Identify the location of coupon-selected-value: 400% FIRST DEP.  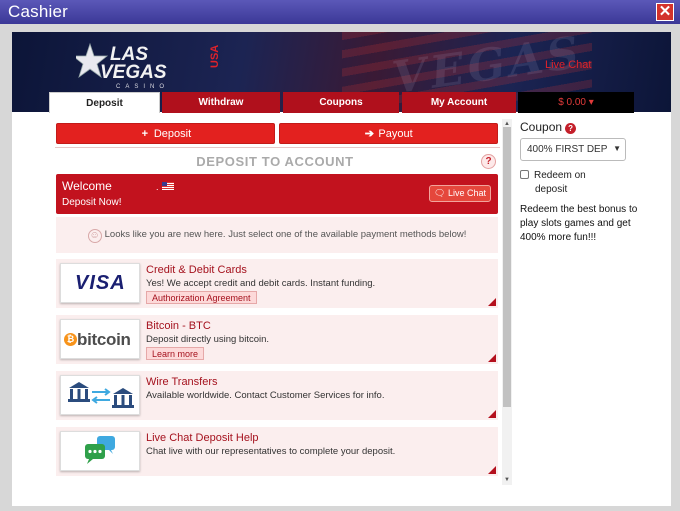
(567, 149).